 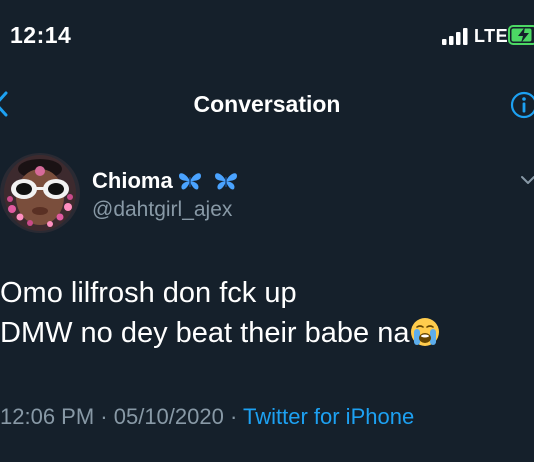 I want to click on status-time: 12:14, so click(x=41, y=35).